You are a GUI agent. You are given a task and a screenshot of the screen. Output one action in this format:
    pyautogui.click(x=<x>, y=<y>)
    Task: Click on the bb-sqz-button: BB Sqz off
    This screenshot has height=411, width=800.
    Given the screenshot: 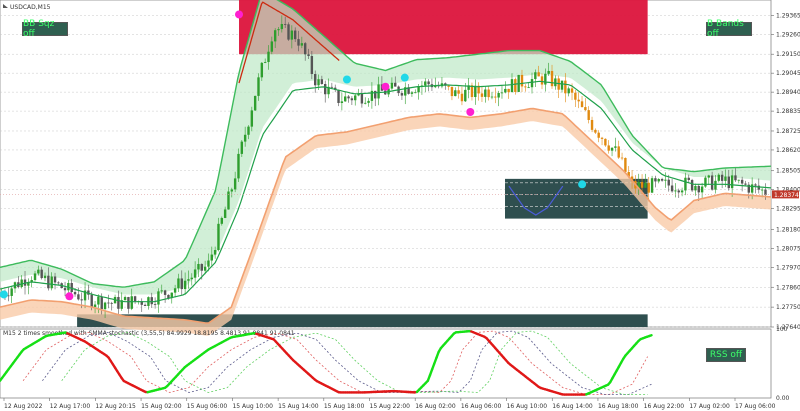 What is the action you would take?
    pyautogui.click(x=45, y=29)
    